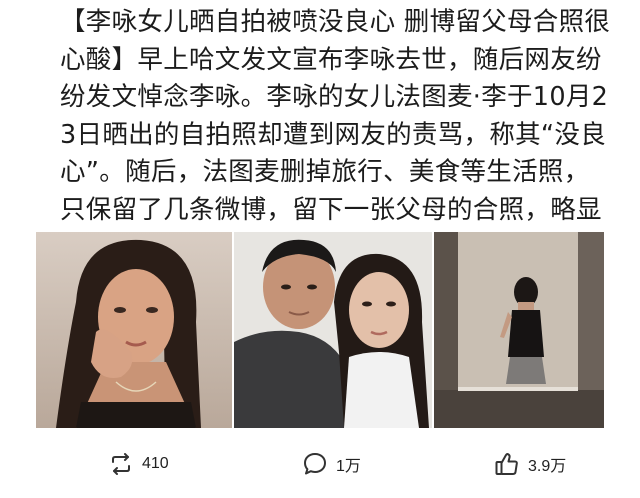  I want to click on photo-selfie, so click(134, 330).